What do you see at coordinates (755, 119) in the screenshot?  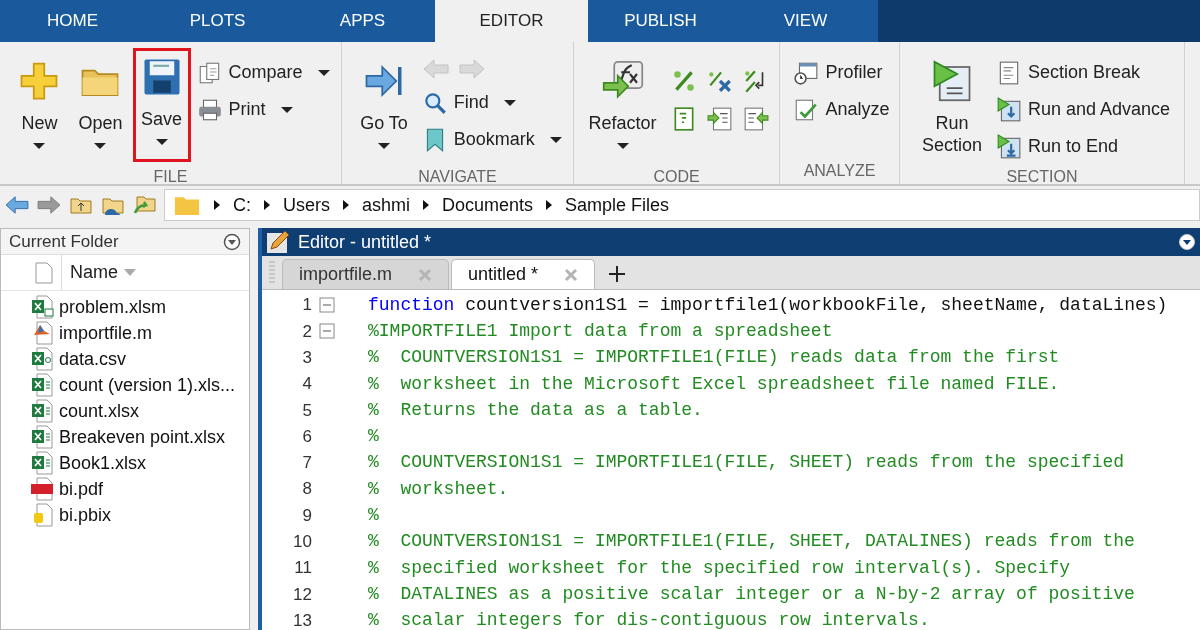 I see `outdent-icon` at bounding box center [755, 119].